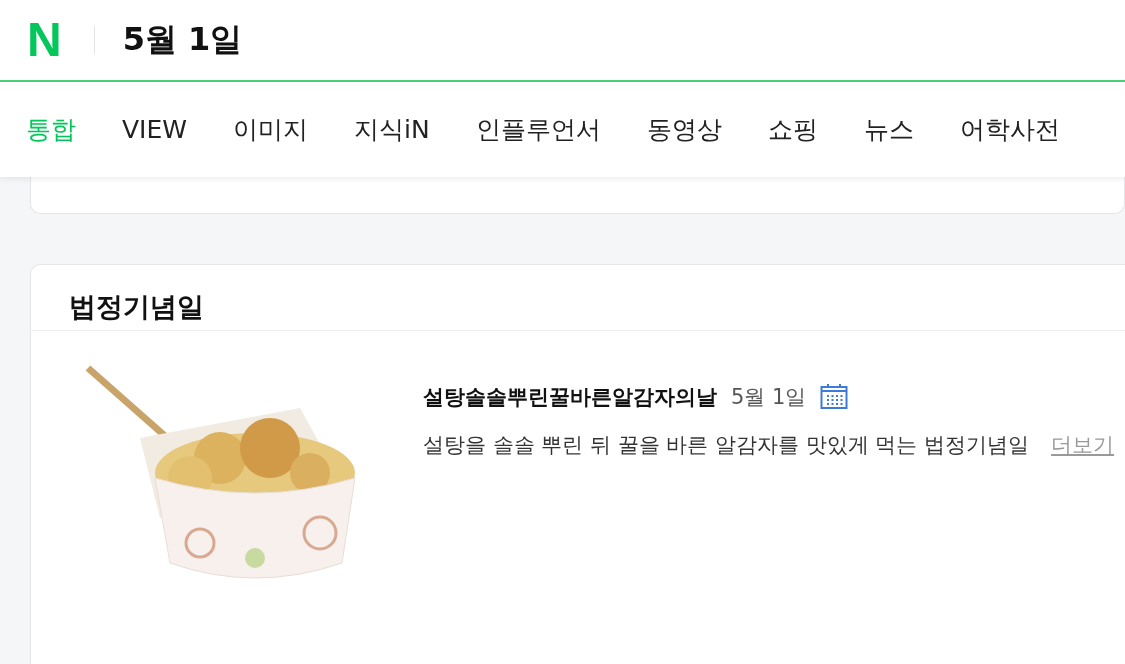  Describe the element at coordinates (538, 129) in the screenshot. I see `tab: 인플루언서` at that location.